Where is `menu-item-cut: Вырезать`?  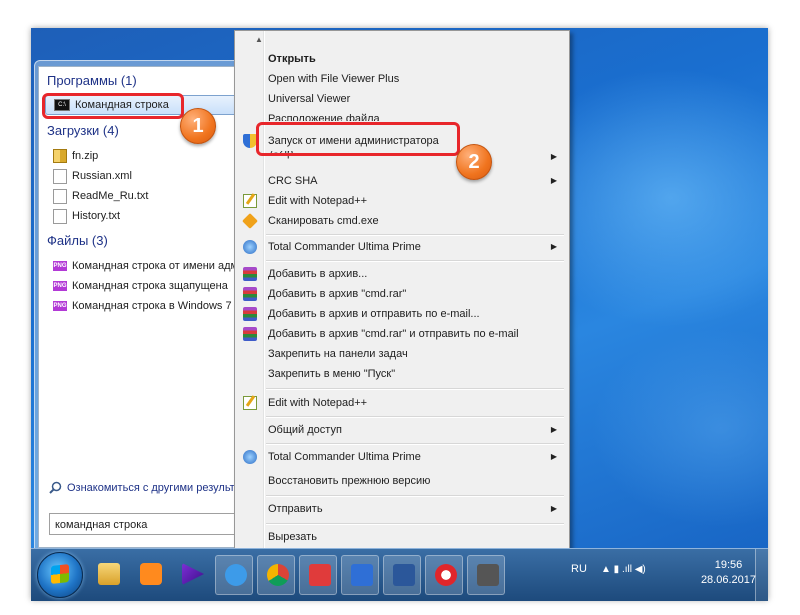
menu-item-cut: Вырезать is located at coordinates (401, 537).